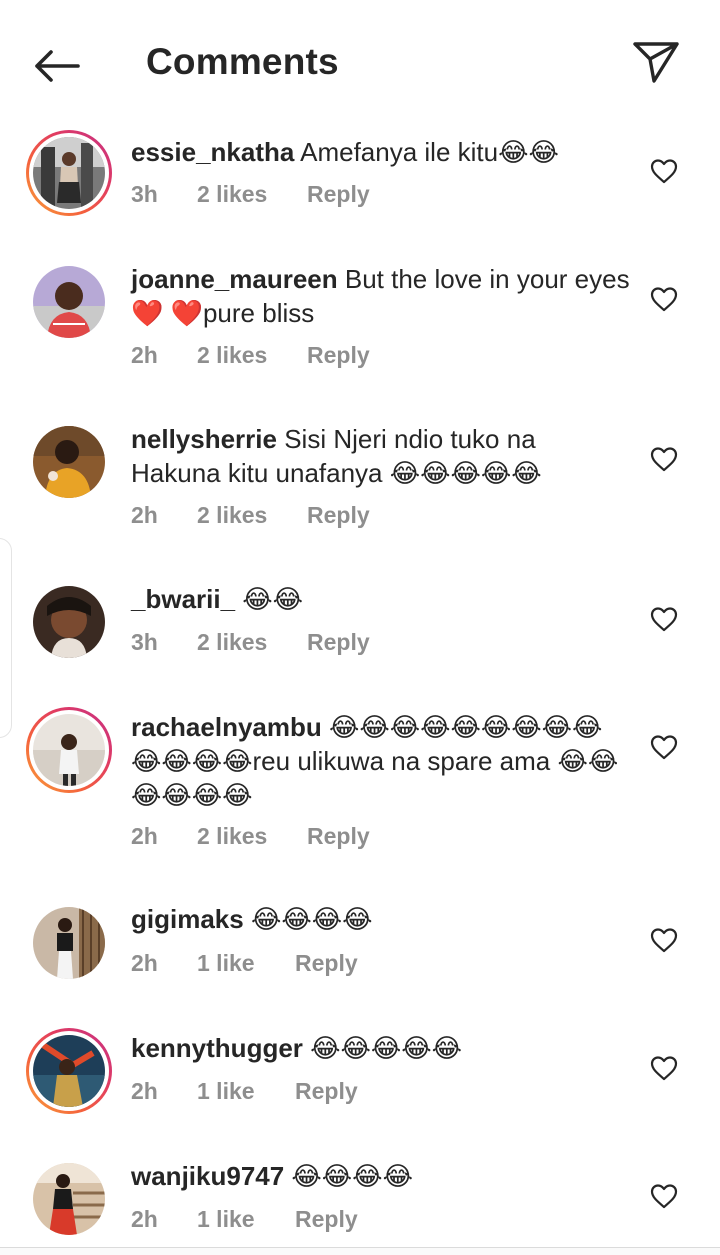  Describe the element at coordinates (217, 1048) in the screenshot. I see `comment-username: kennythugger` at that location.